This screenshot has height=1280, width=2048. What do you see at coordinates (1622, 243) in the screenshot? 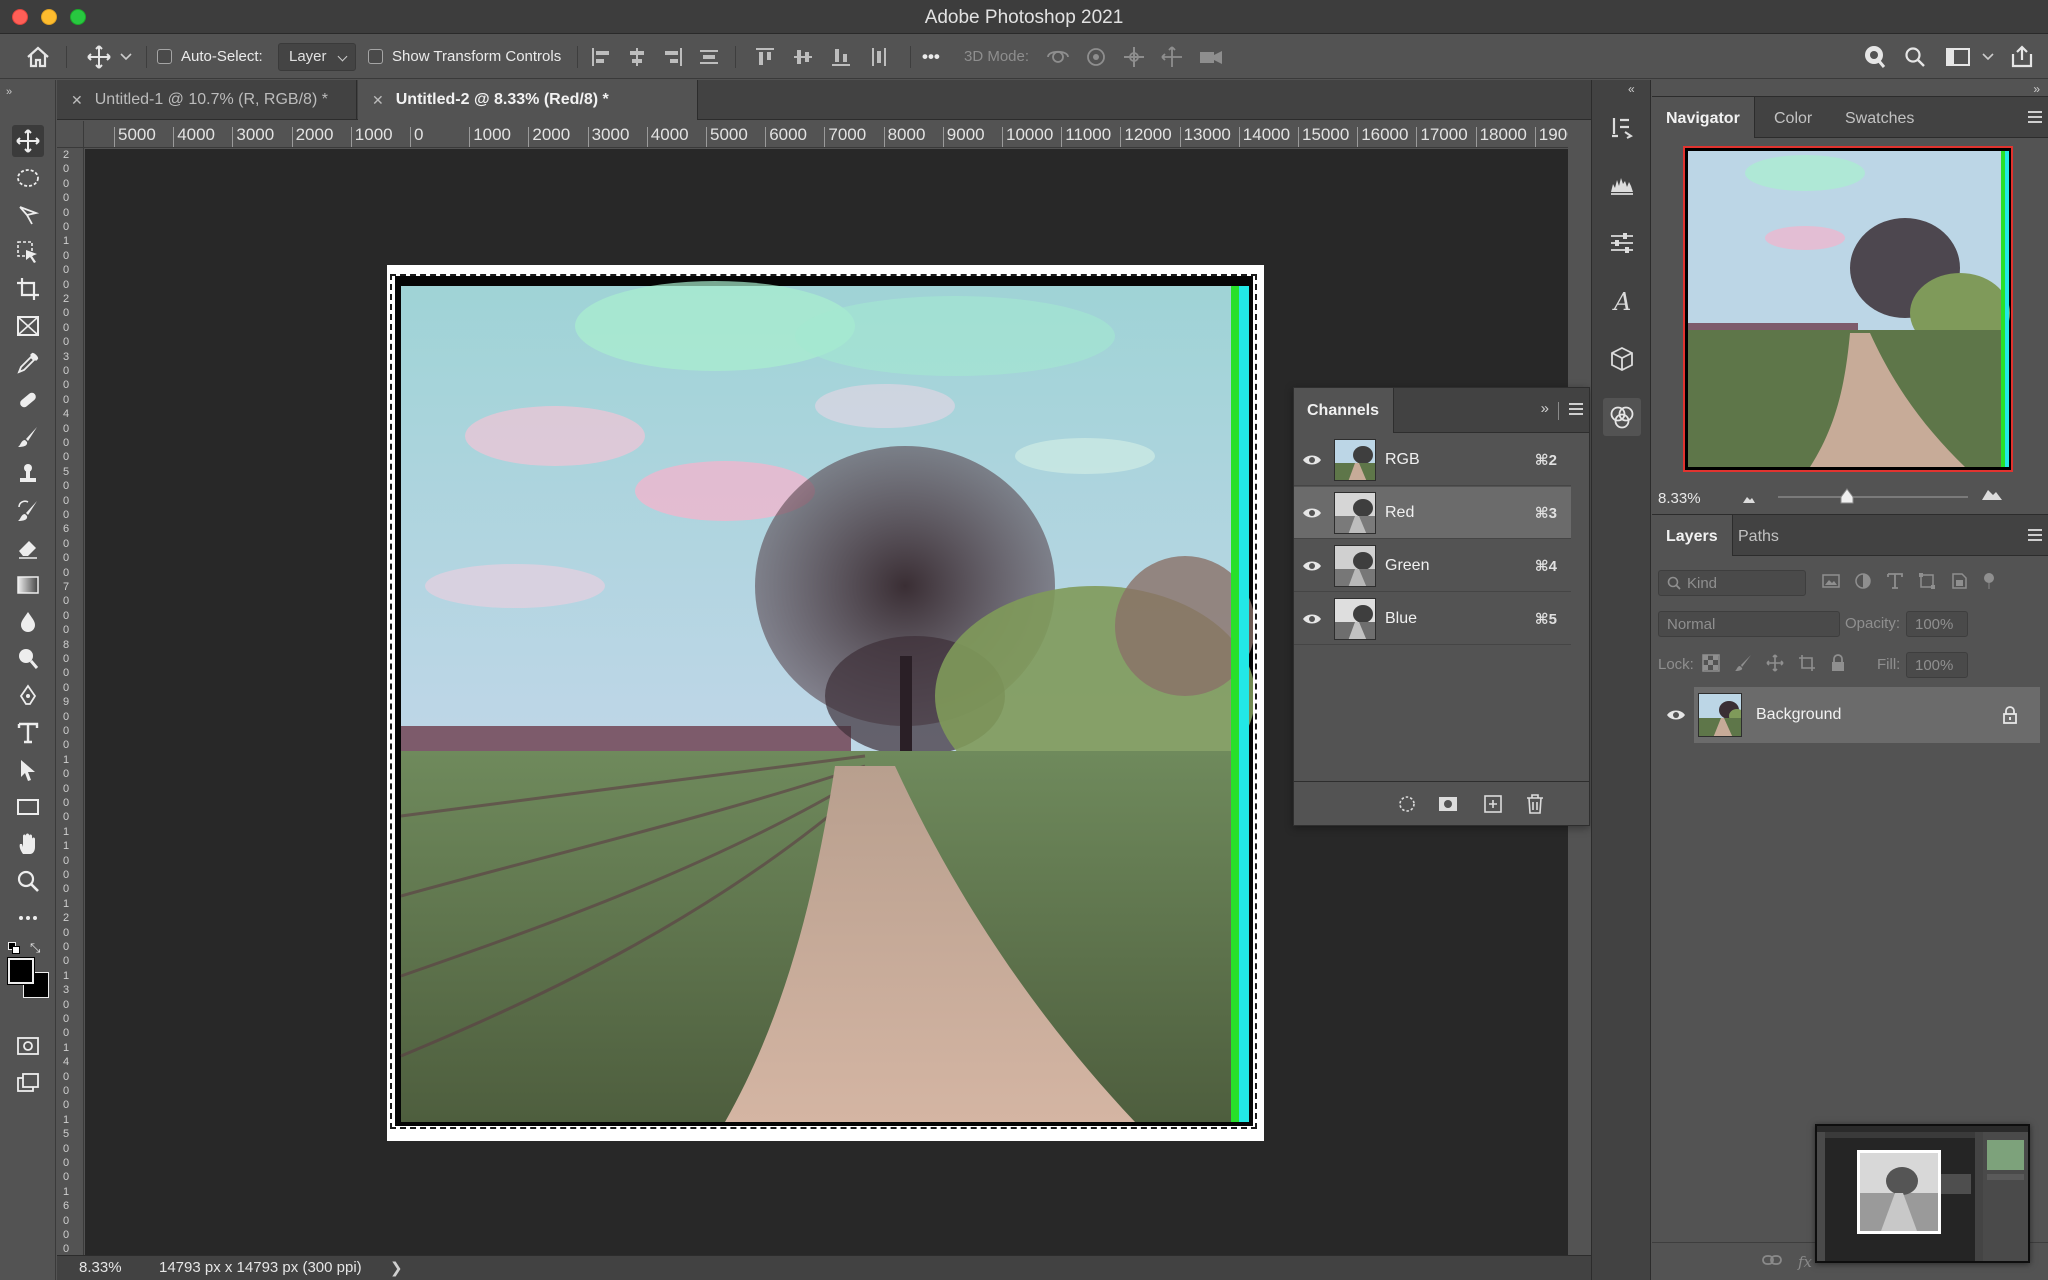
I see `properties-panel-icon` at bounding box center [1622, 243].